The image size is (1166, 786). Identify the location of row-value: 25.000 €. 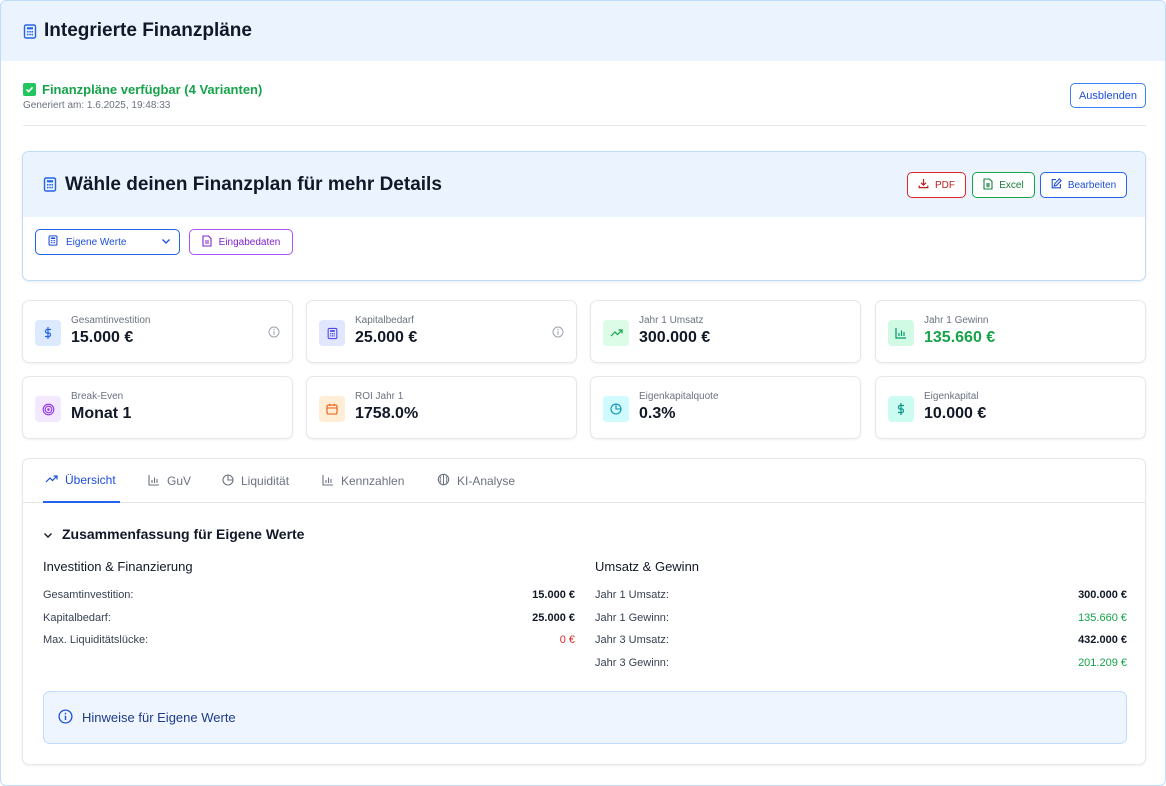
(553, 617).